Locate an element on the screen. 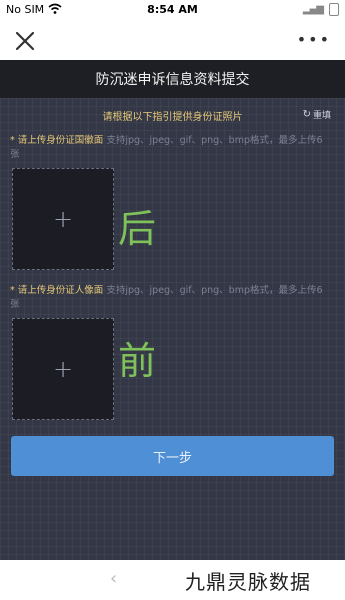 Image resolution: width=345 pixels, height=600 pixels. next-button: 下一步 is located at coordinates (172, 456).